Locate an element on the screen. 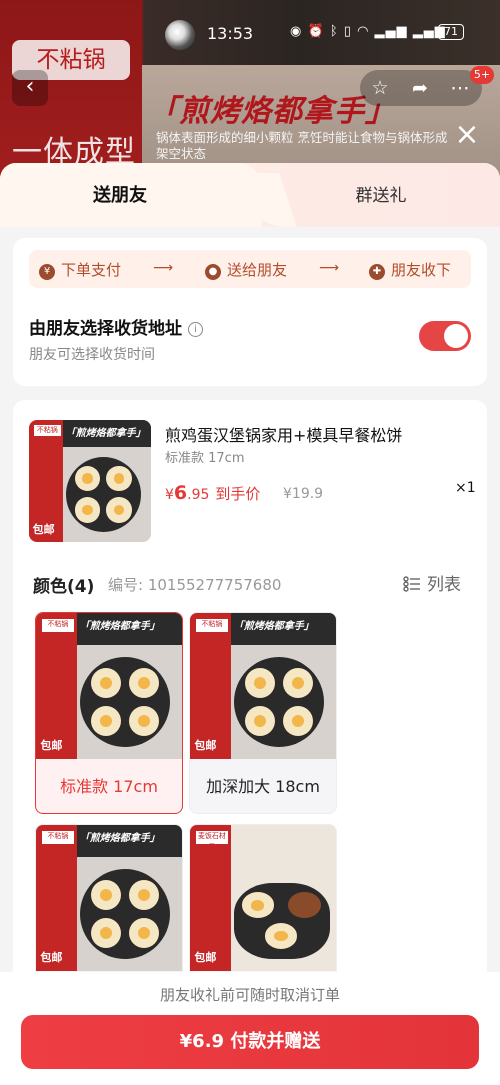 Image resolution: width=500 pixels, height=1085 pixels. original-price: ¥19.9 is located at coordinates (303, 494).